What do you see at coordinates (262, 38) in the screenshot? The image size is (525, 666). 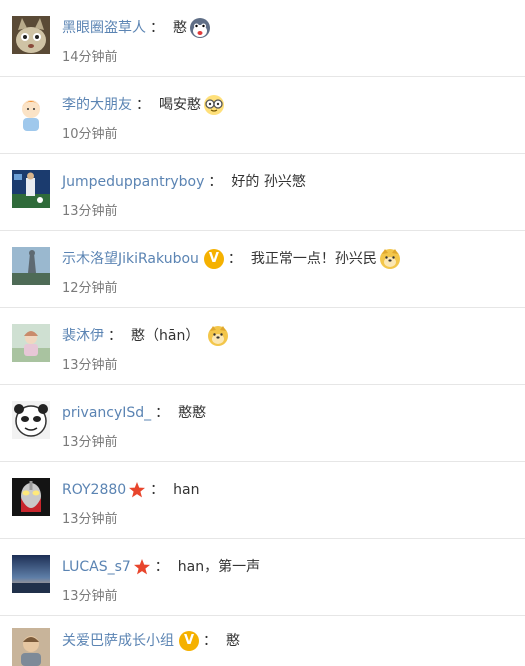 I see `comment-item: 黑眼圈盗草人 ： 憨 14分钟前` at bounding box center [262, 38].